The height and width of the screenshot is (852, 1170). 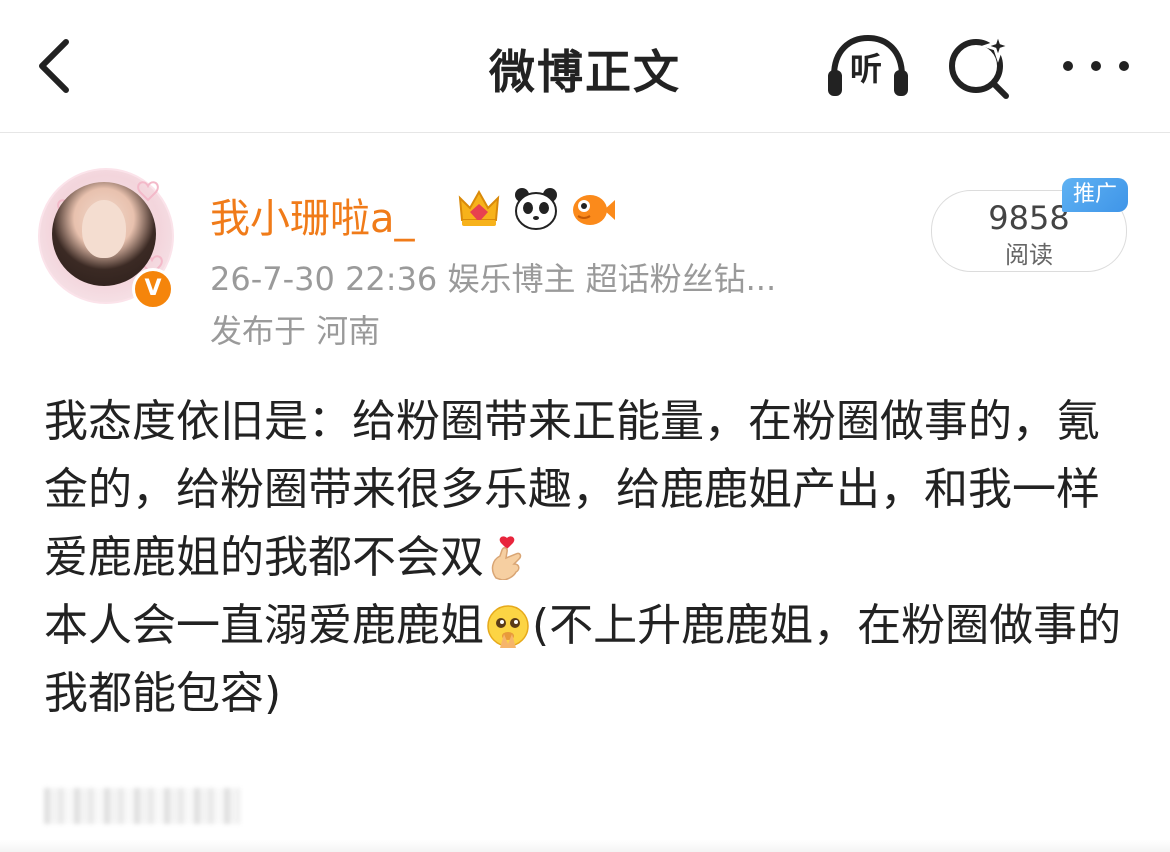 What do you see at coordinates (866, 69) in the screenshot?
I see `listen-label: 听` at bounding box center [866, 69].